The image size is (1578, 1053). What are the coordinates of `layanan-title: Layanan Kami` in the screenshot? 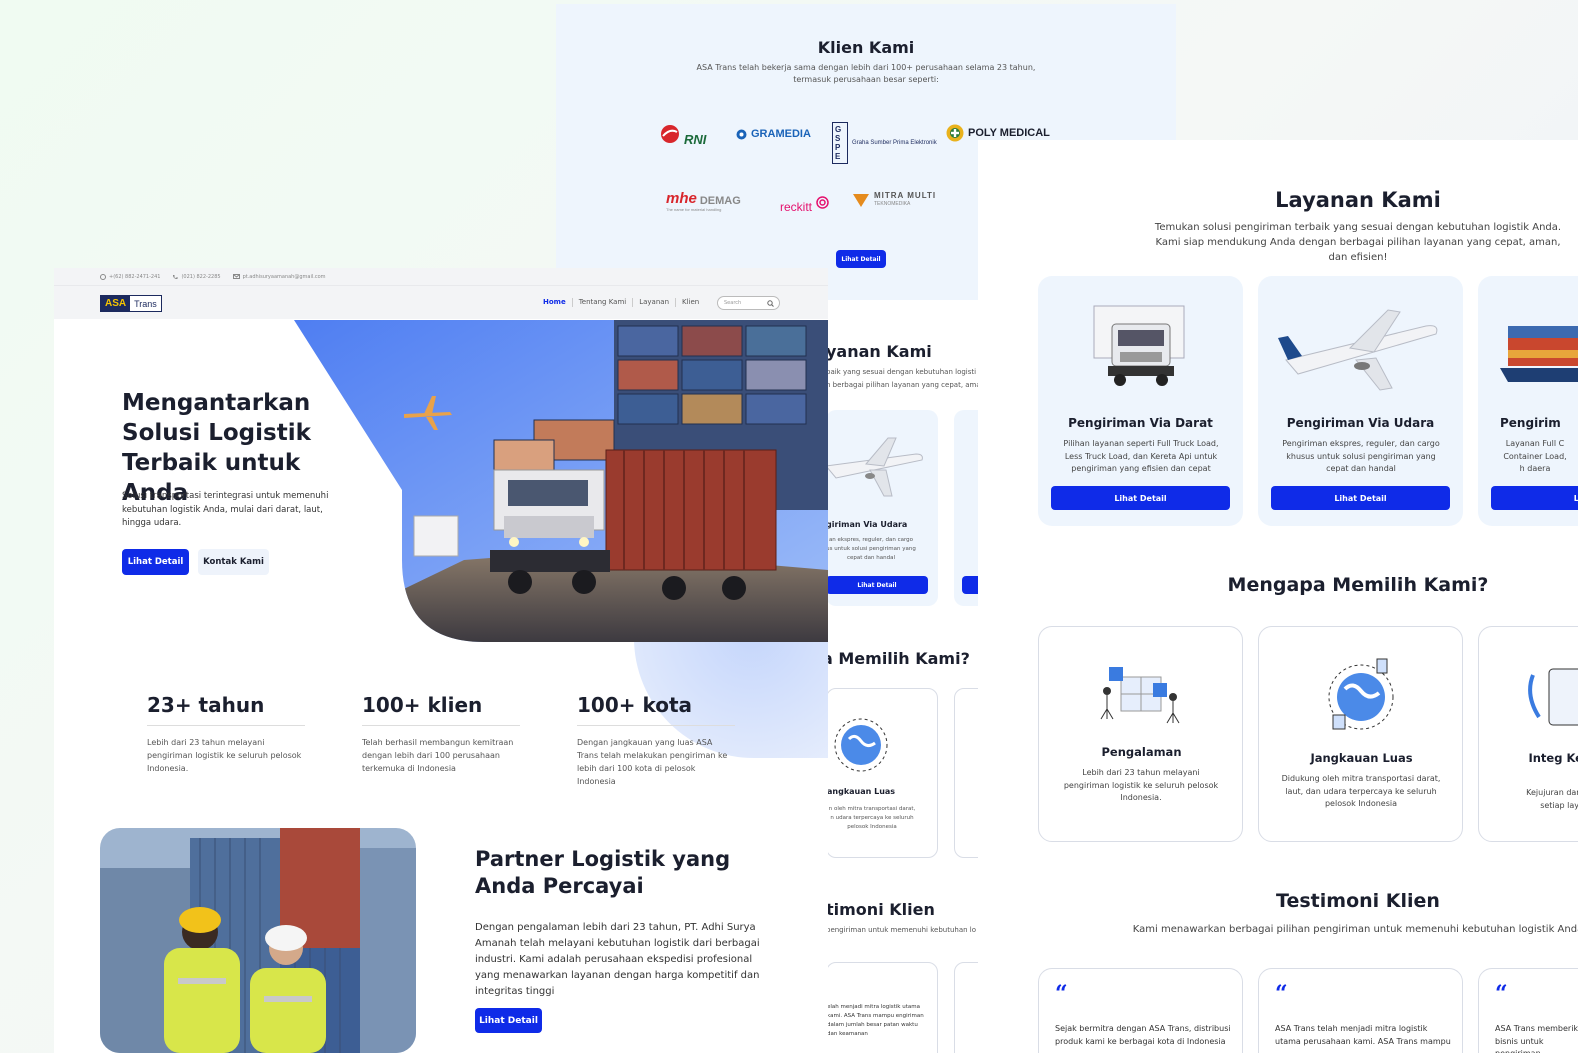 It's located at (1358, 200).